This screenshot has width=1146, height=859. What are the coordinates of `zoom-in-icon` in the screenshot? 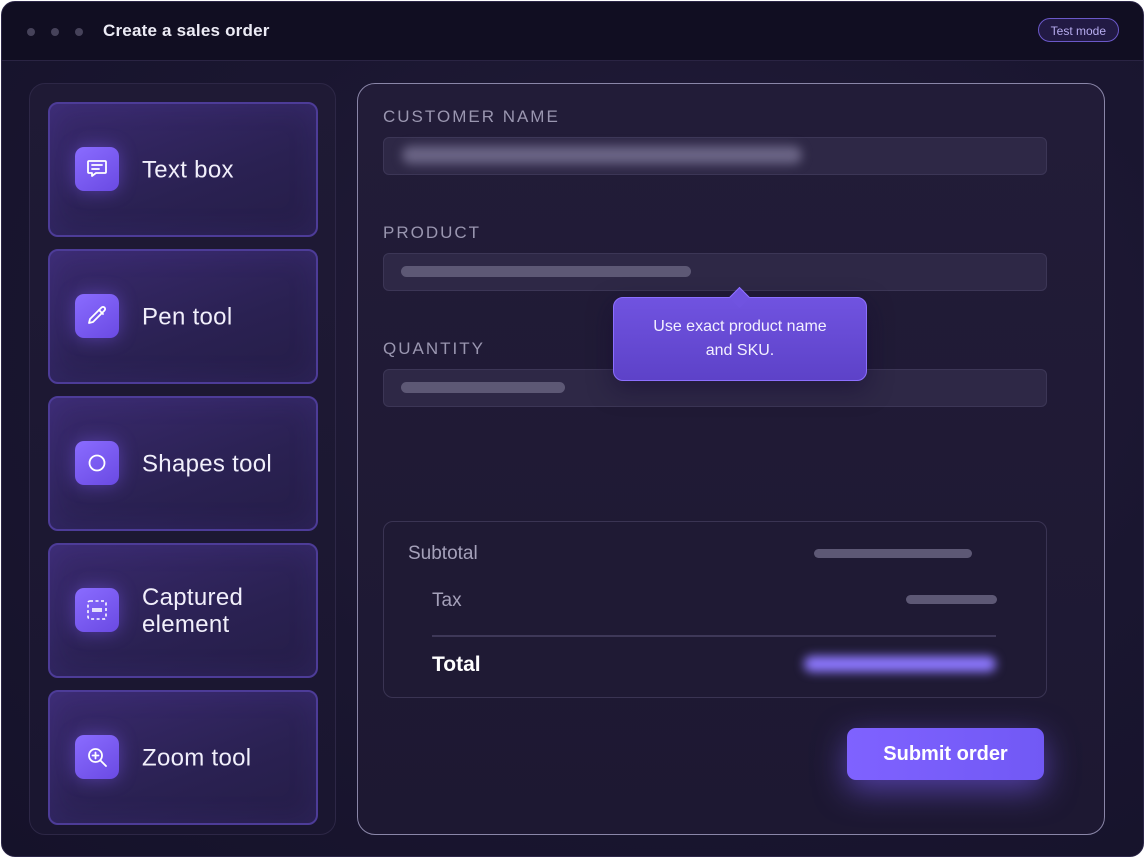 It's located at (97, 756).